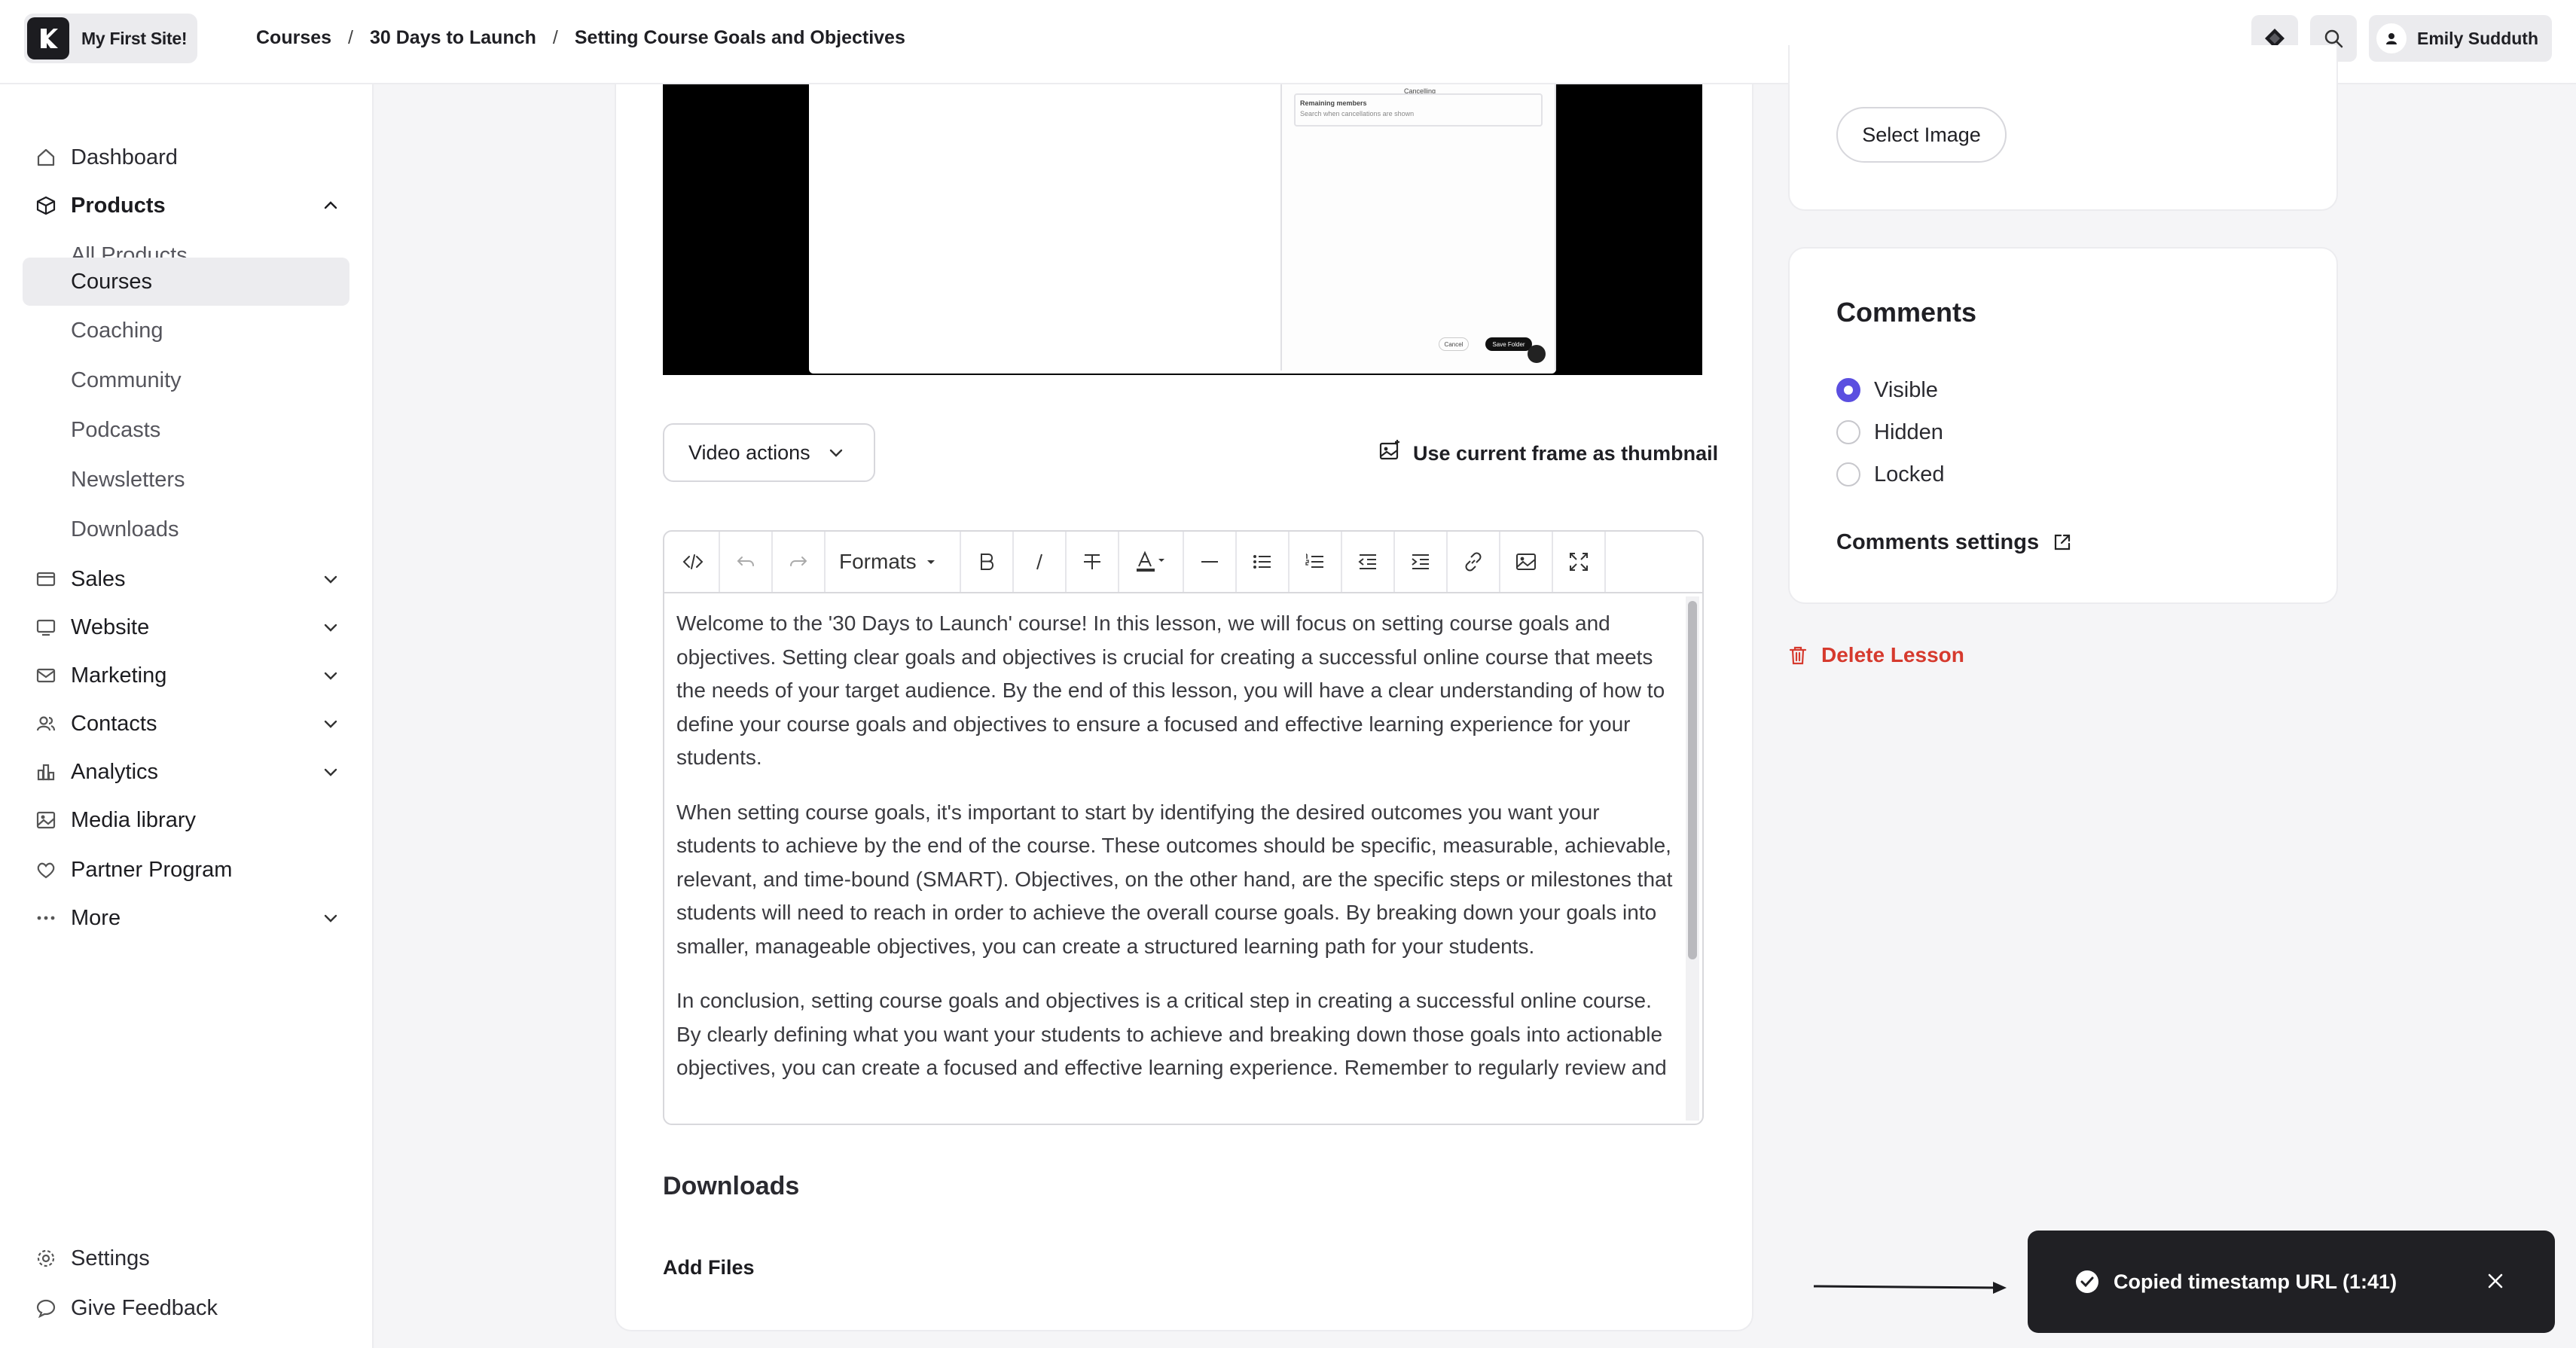  What do you see at coordinates (111, 627) in the screenshot?
I see `sidebar-item-label: Website` at bounding box center [111, 627].